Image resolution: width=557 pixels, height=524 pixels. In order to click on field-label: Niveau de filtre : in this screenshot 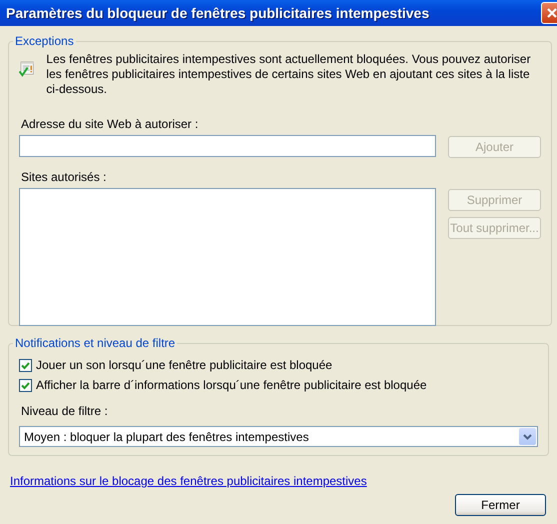, I will do `click(65, 411)`.